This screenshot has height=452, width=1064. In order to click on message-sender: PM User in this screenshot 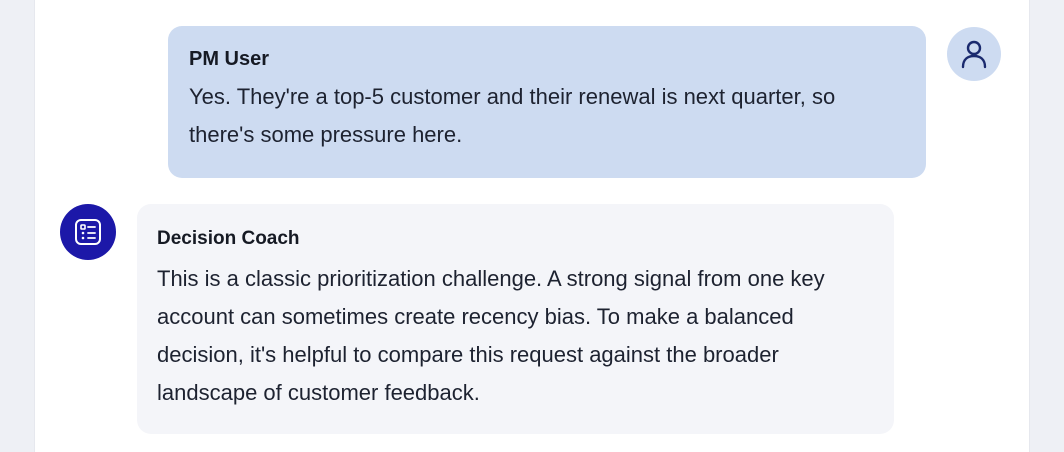, I will do `click(229, 59)`.